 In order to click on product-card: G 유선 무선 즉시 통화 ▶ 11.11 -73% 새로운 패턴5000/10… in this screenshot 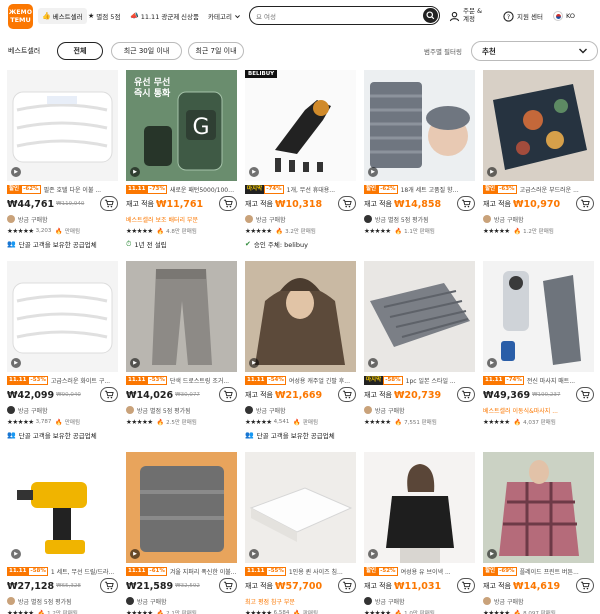, I will do `click(181, 161)`.